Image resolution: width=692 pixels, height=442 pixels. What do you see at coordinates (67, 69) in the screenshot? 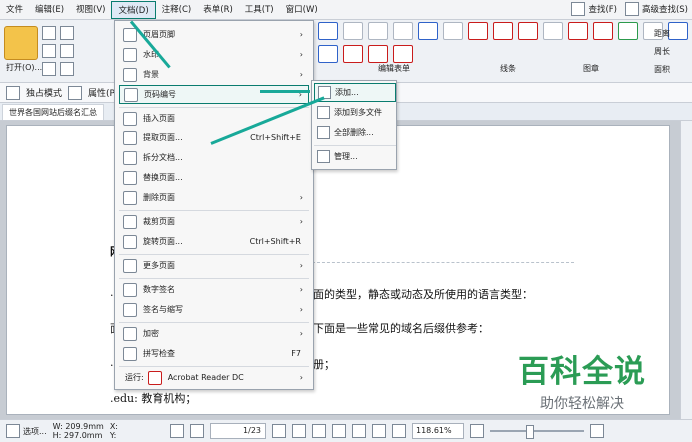
I see `new-doc-icon` at bounding box center [67, 69].